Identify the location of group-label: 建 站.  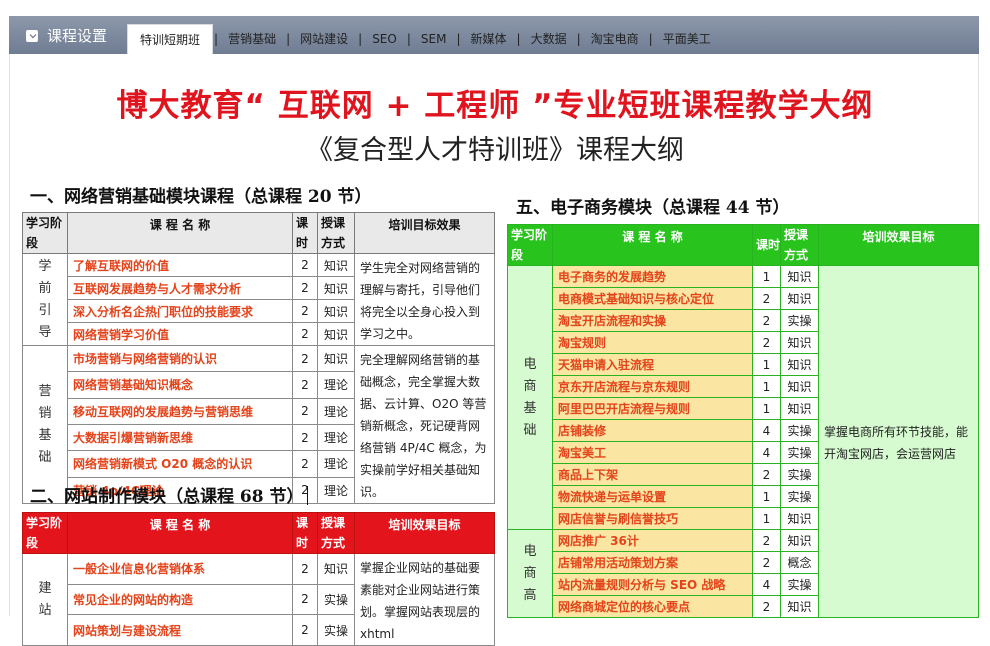
(45, 599).